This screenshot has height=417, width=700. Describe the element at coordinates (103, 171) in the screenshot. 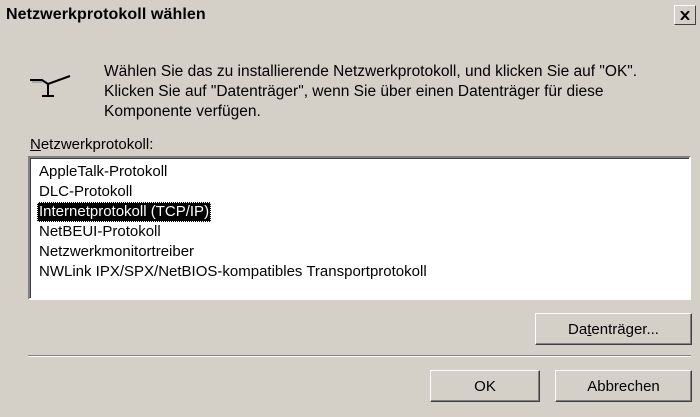

I see `list-item-label: AppleTalk-Protokoll` at that location.